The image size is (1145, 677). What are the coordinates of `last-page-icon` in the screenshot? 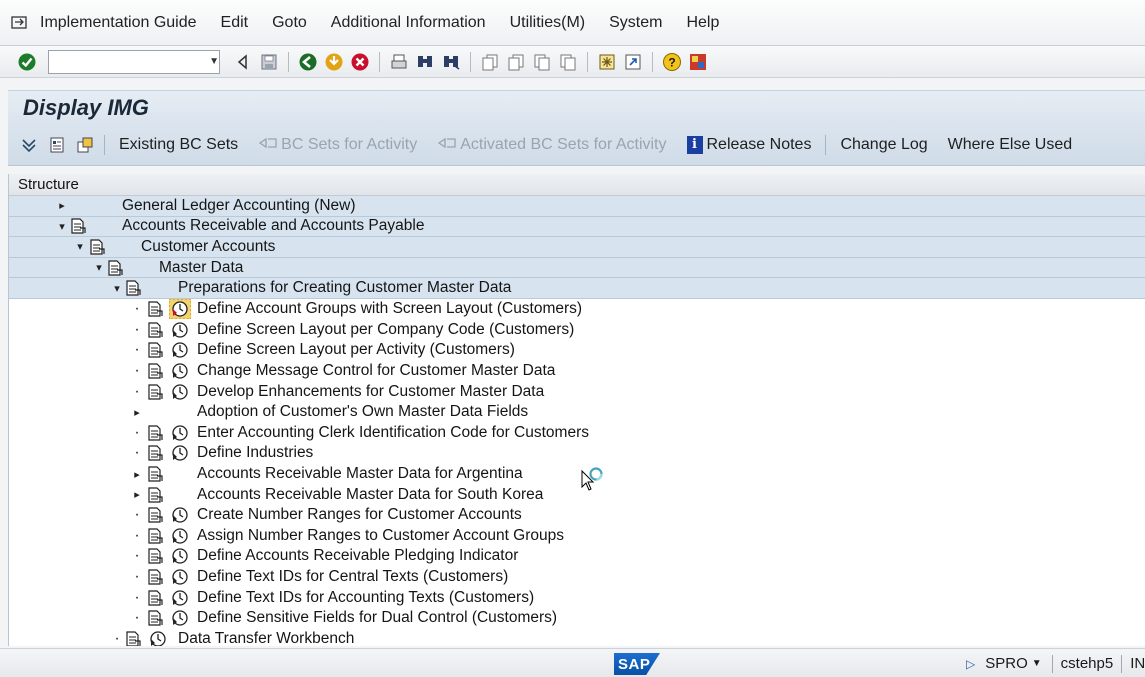 It's located at (568, 62).